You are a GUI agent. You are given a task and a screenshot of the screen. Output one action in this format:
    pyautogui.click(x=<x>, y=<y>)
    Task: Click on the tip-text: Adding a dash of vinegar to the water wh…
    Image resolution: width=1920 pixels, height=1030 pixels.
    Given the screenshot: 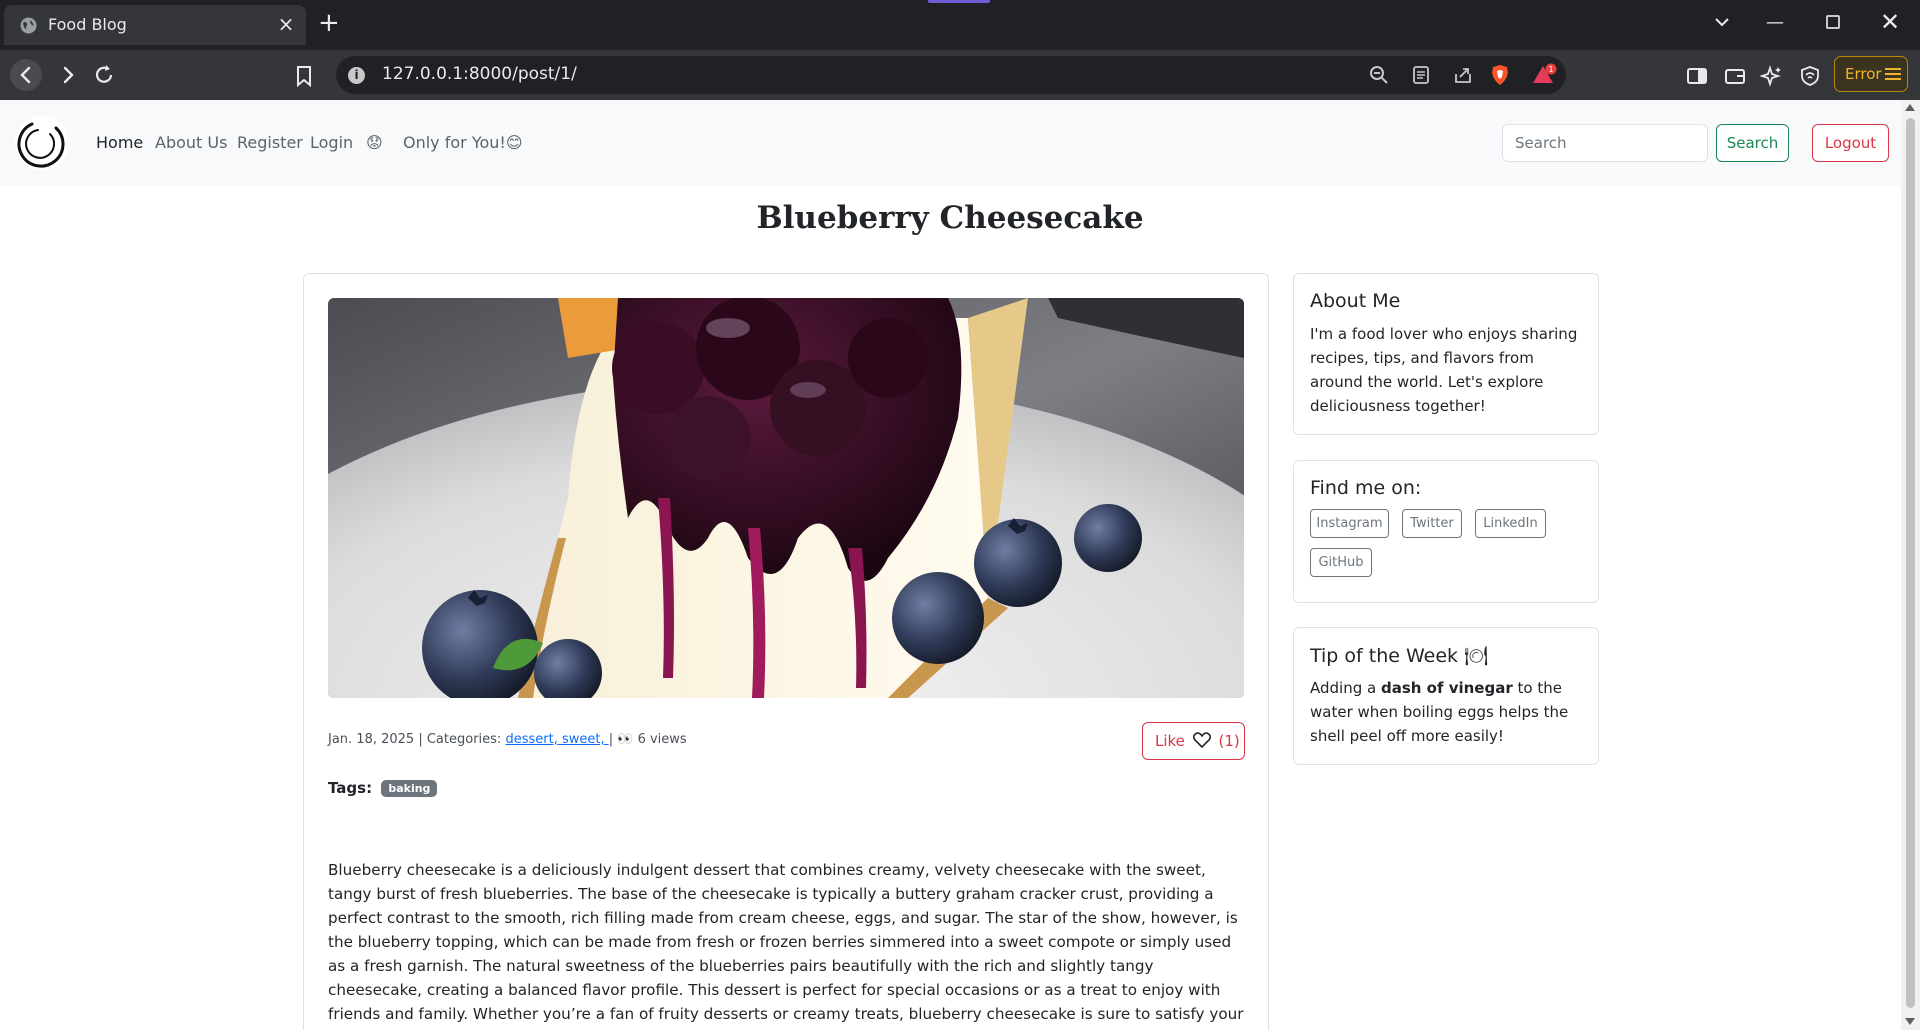 What is the action you would take?
    pyautogui.click(x=1448, y=712)
    